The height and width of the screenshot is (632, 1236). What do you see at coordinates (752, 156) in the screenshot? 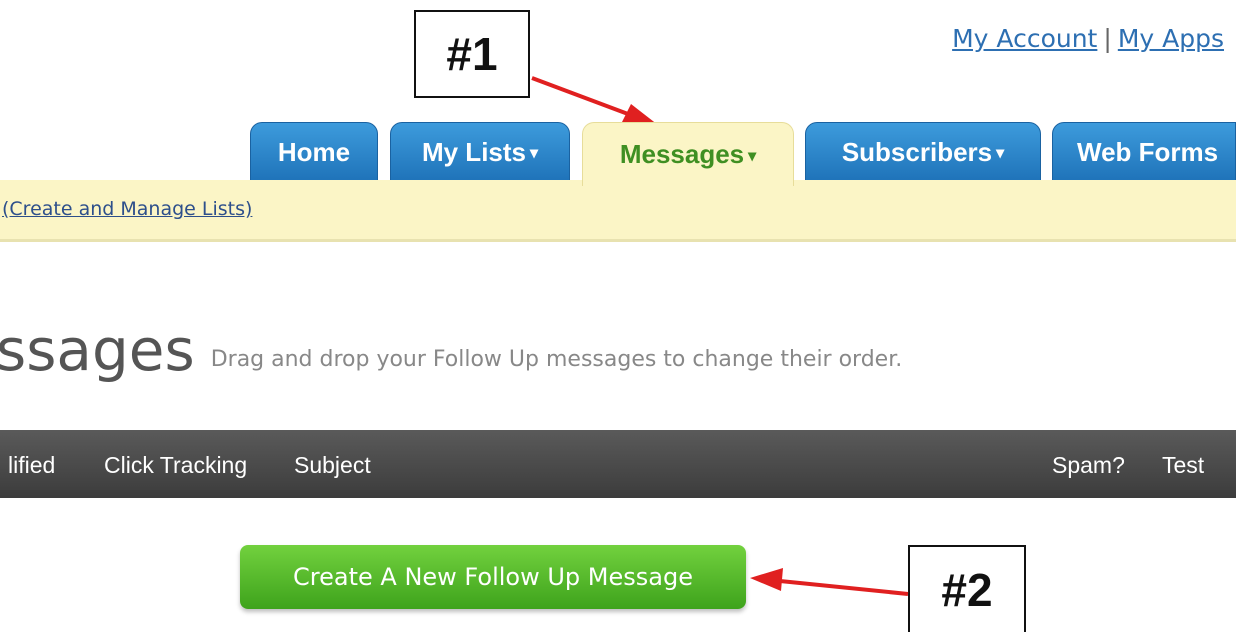
I see `chevron-down-icon: ▾` at bounding box center [752, 156].